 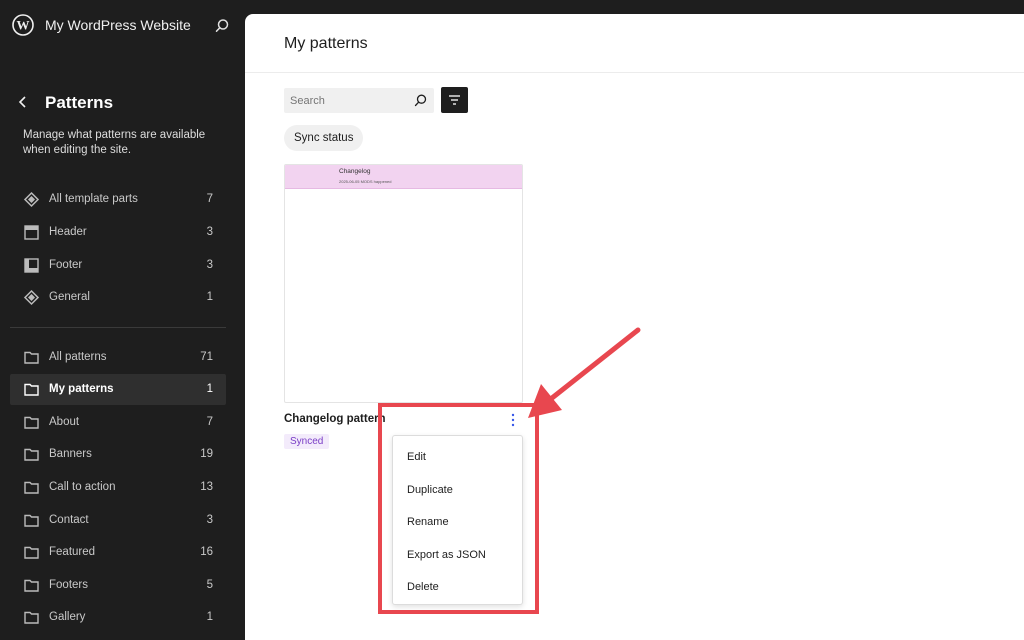 I want to click on sidebar-item-label: Footers, so click(x=68, y=585).